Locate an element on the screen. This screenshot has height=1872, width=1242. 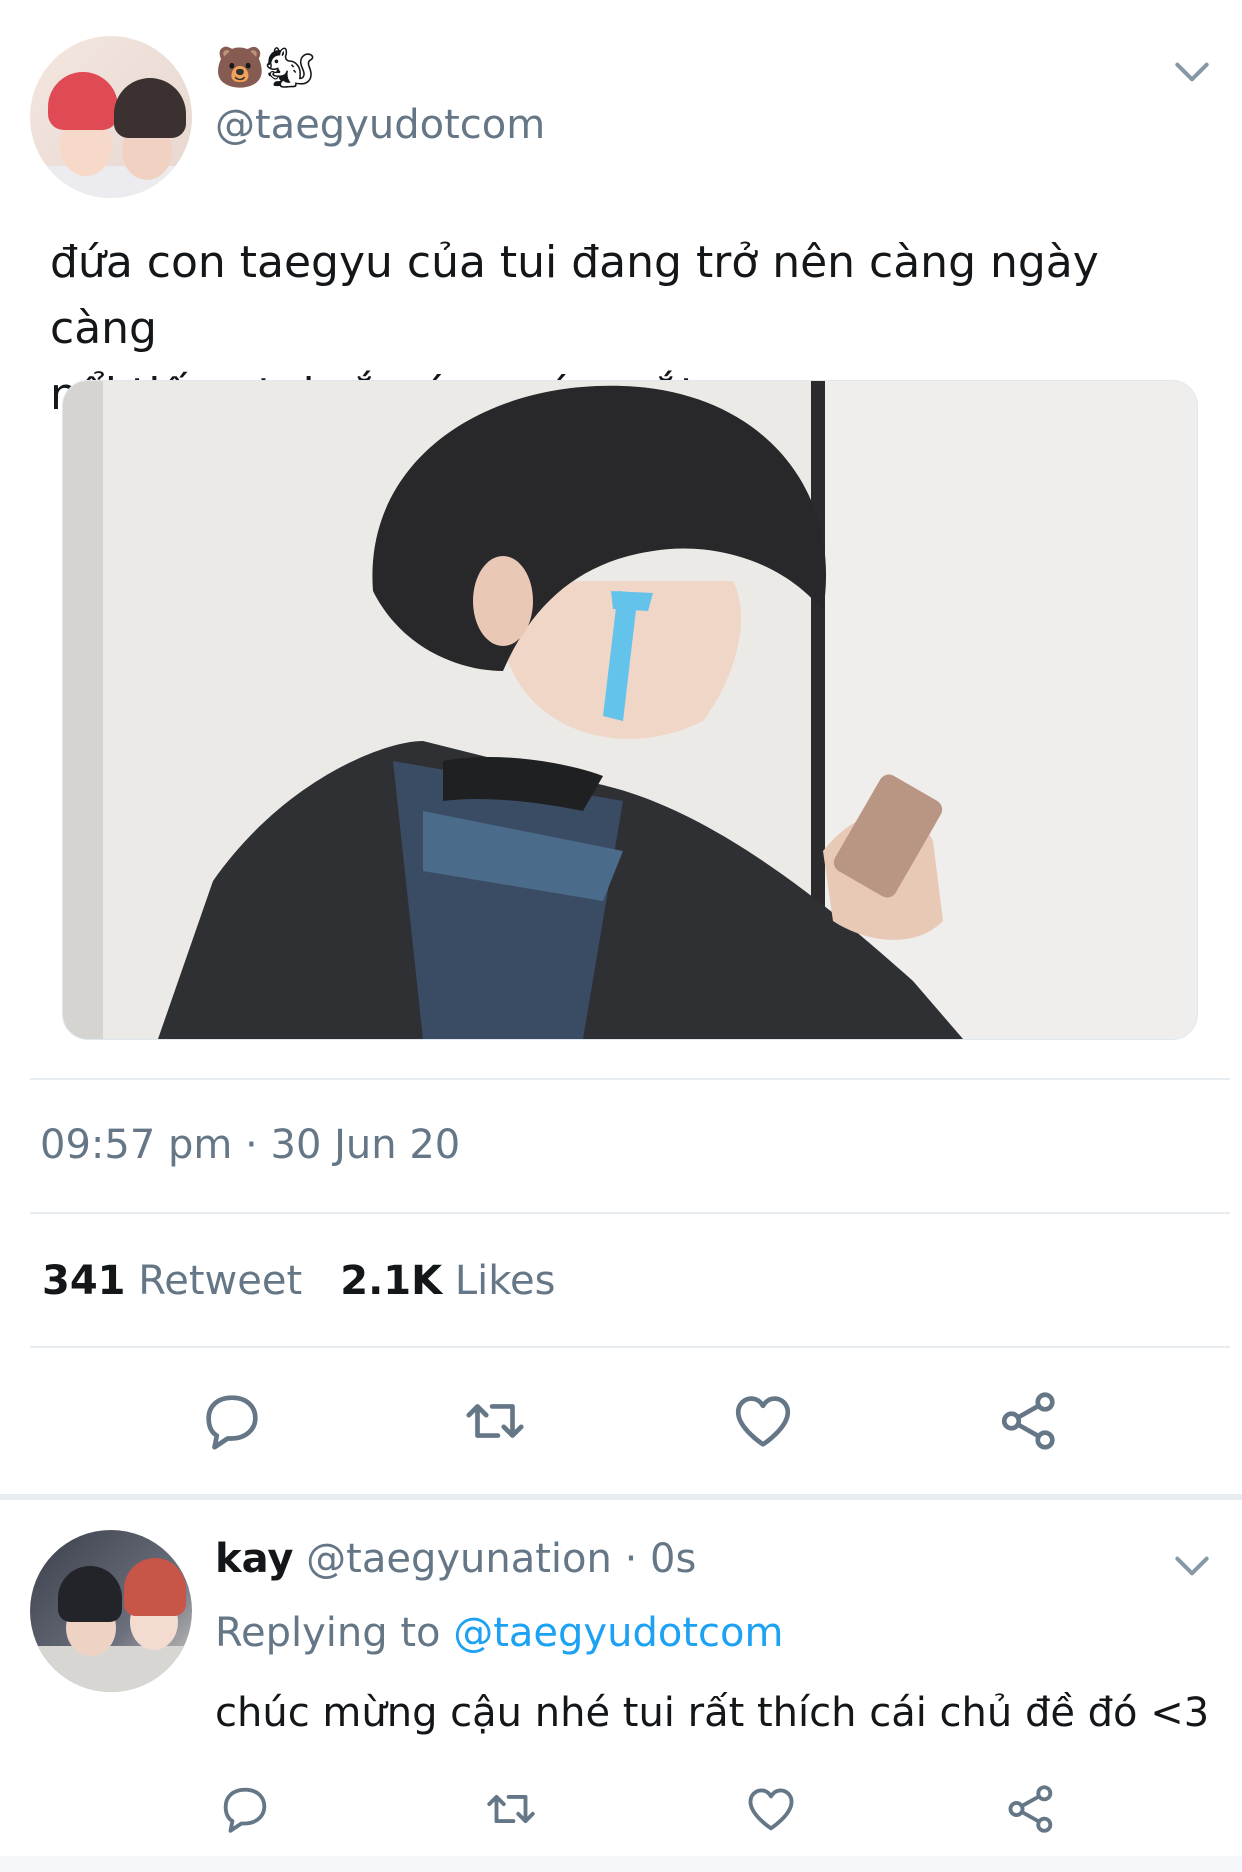
like-count: 2.1K is located at coordinates (391, 1281).